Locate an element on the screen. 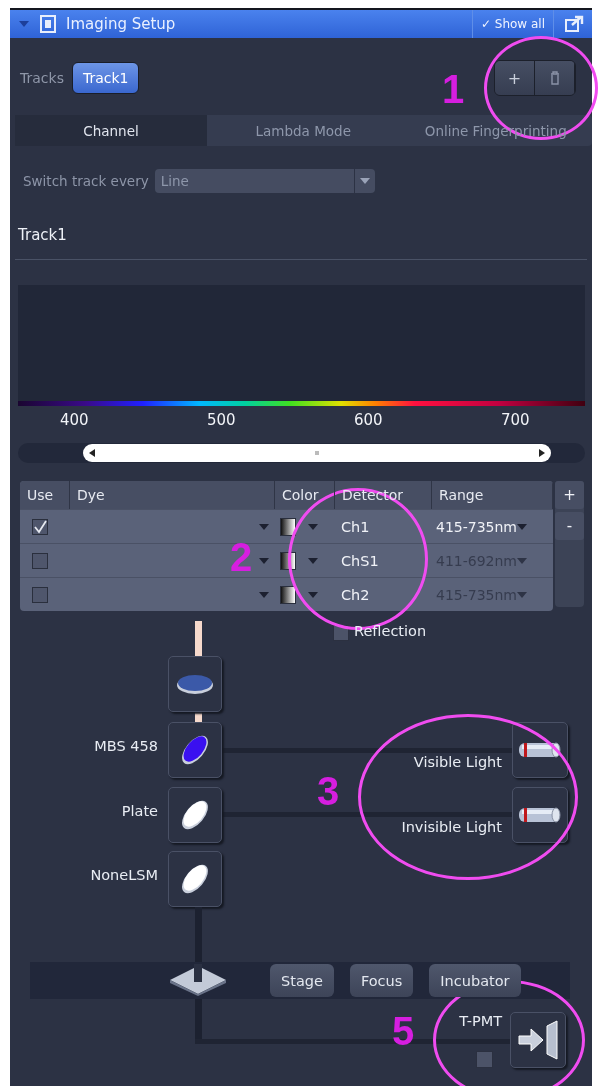 The width and height of the screenshot is (602, 1086). panel-title: Imaging Setup is located at coordinates (121, 24).